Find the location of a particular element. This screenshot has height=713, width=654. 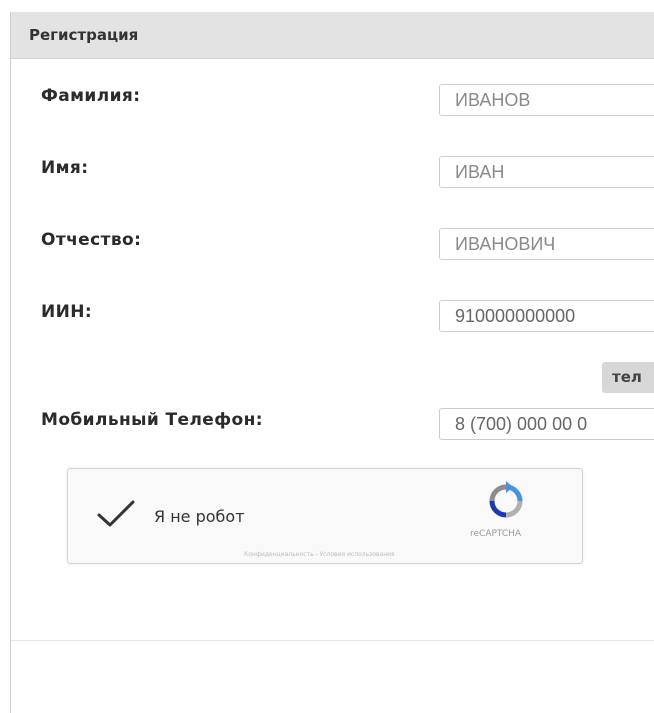

checkmark-icon is located at coordinates (116, 514).